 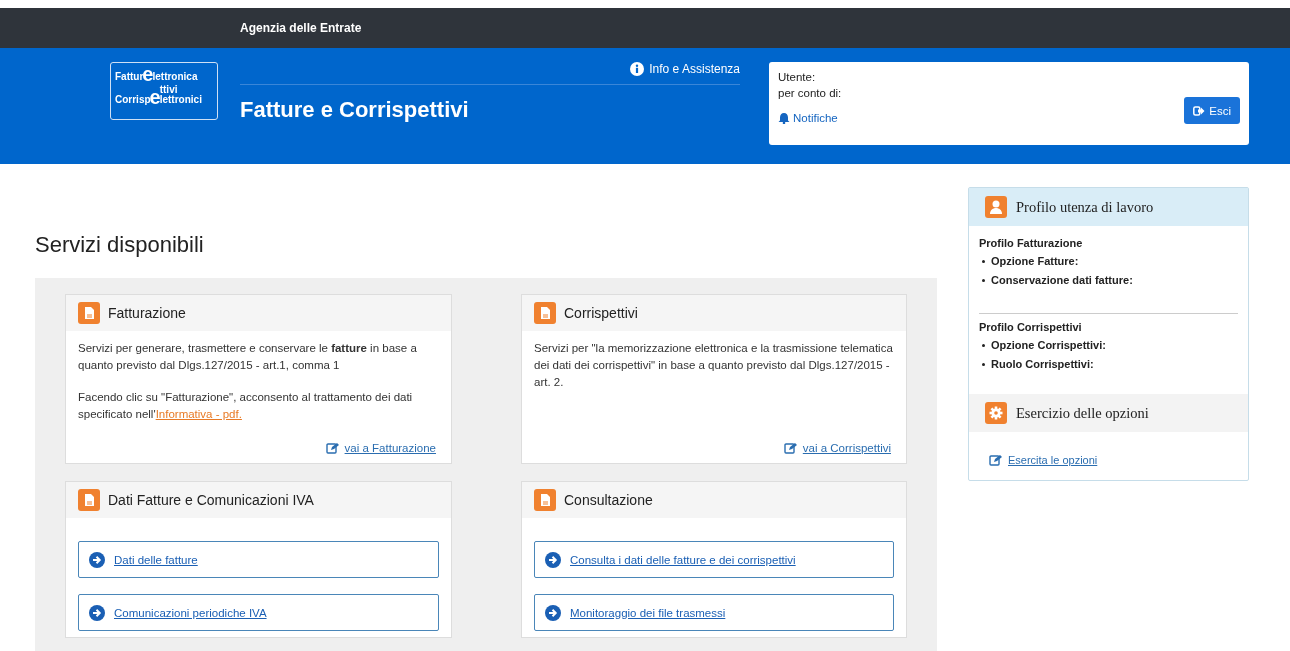 What do you see at coordinates (1035, 261) in the screenshot?
I see `profile-field: Opzione Fatture:` at bounding box center [1035, 261].